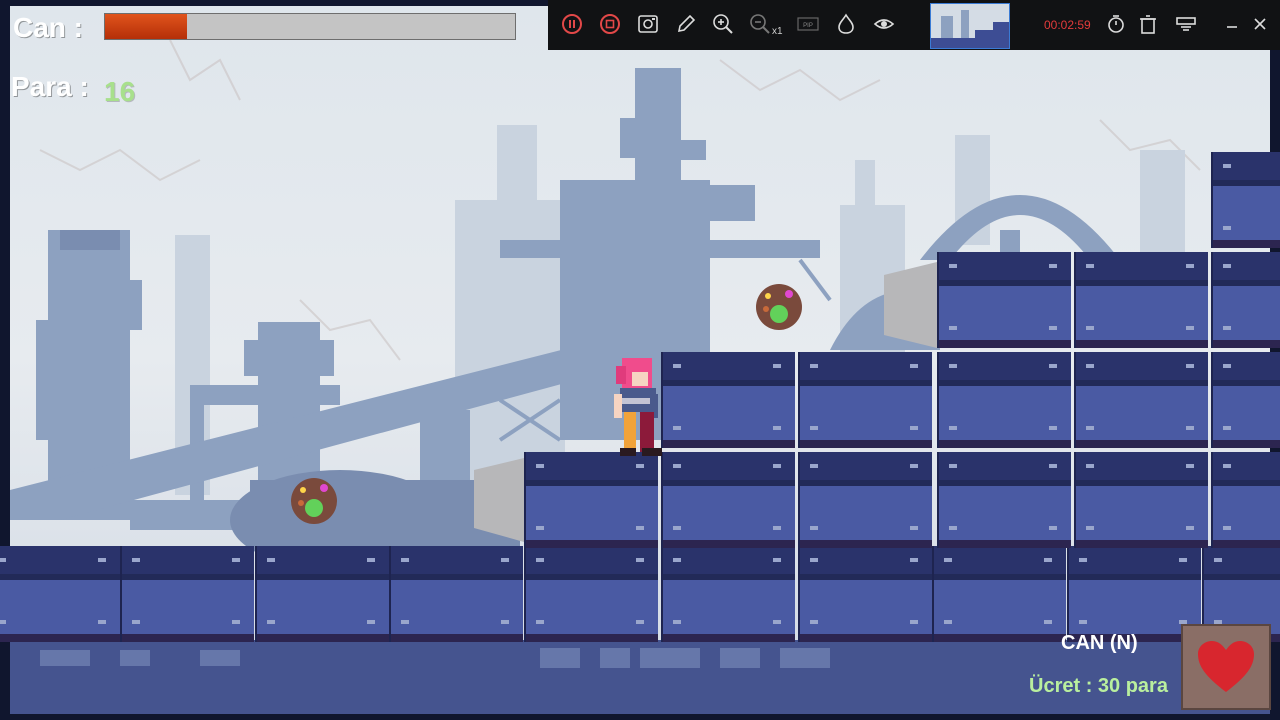  I want to click on heart-icon, so click(1226, 666).